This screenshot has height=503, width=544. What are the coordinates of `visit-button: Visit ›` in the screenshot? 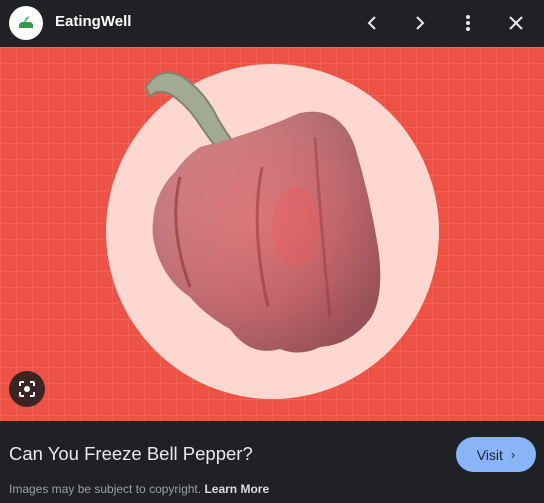 It's located at (496, 454).